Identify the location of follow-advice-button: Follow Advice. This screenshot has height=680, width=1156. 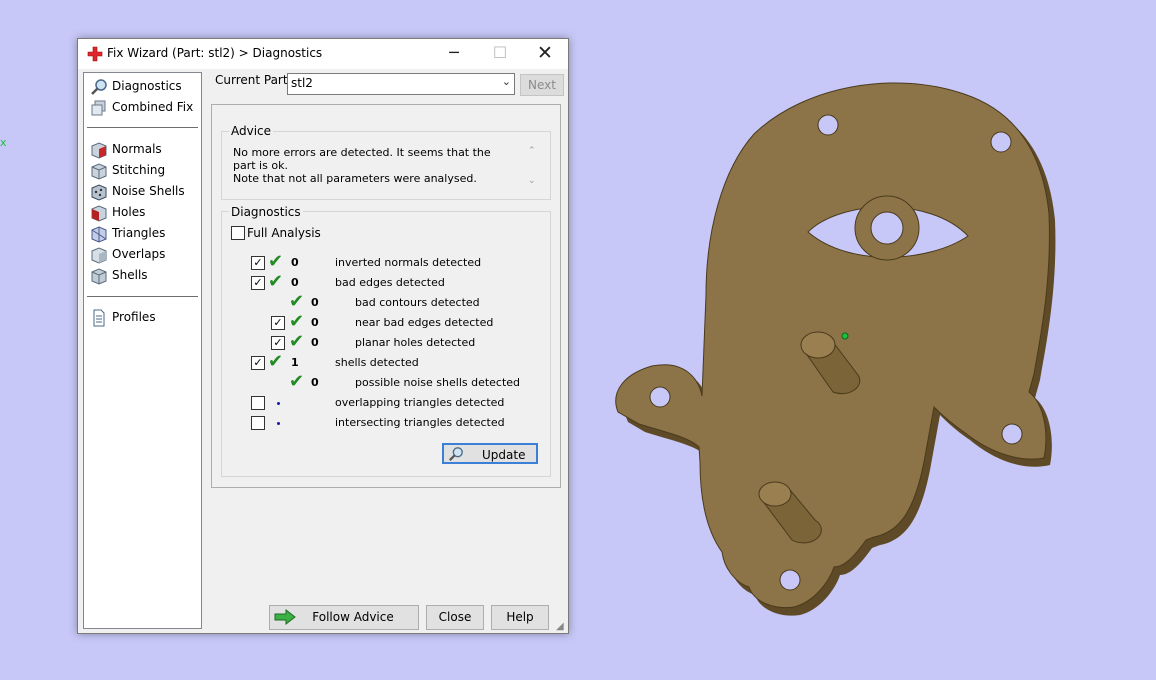
(344, 617).